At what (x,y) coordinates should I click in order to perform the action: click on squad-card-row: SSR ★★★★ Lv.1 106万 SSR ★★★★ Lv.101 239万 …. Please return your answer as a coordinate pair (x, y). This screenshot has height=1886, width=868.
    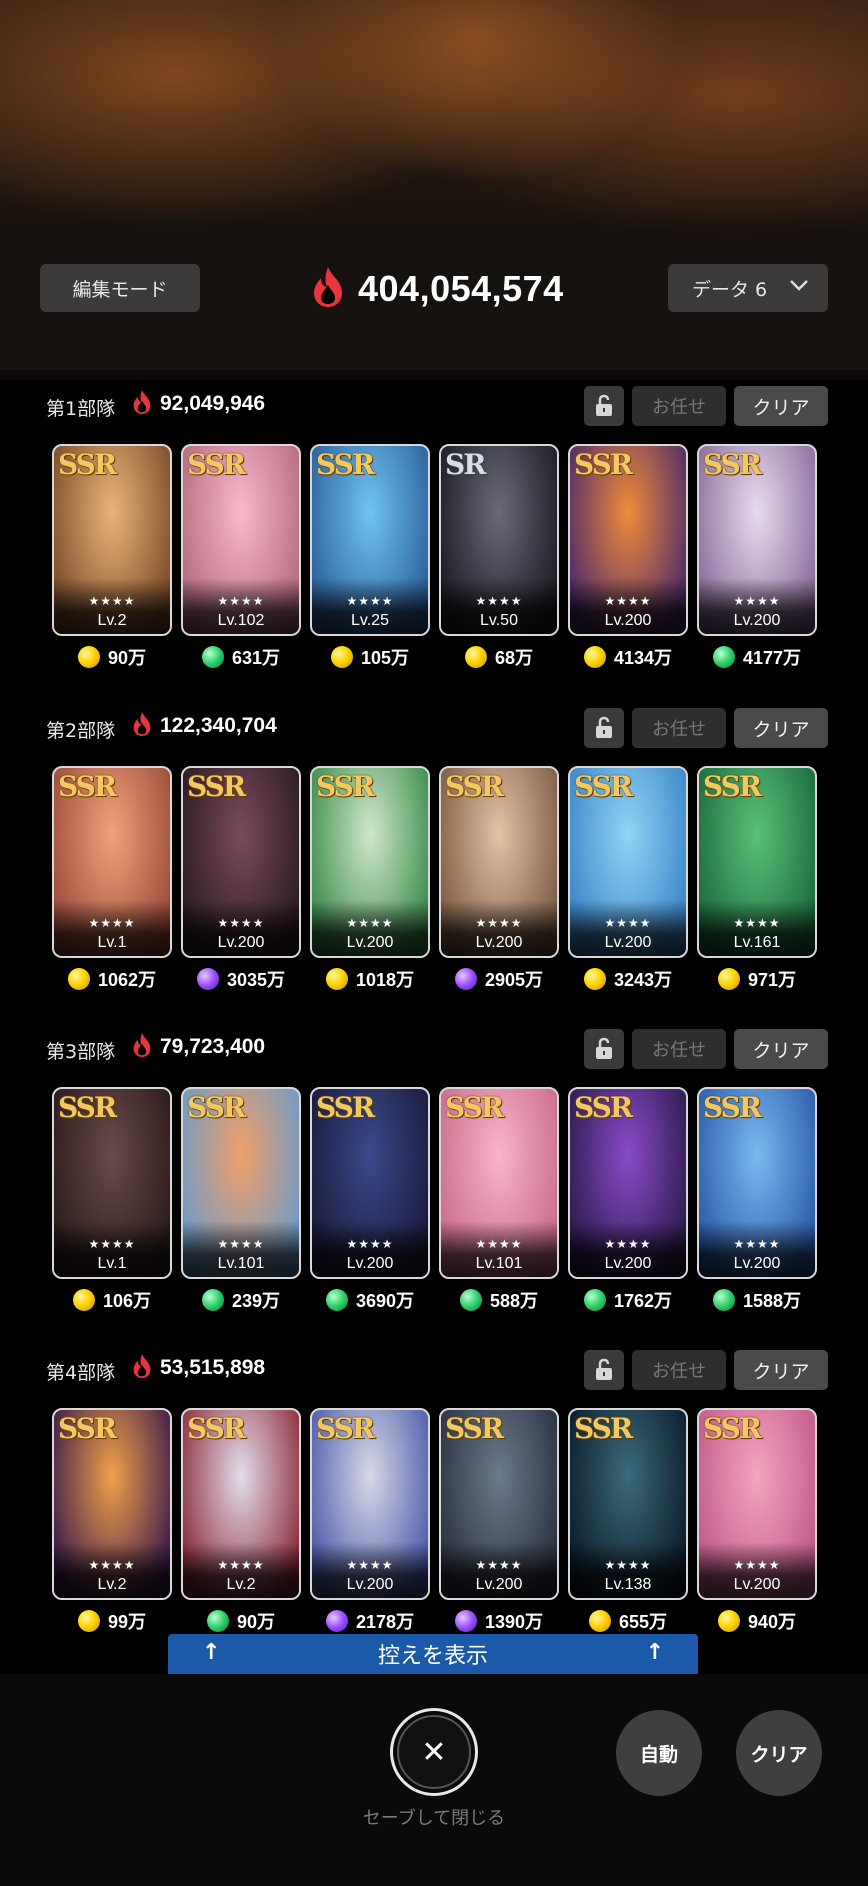
    Looking at the image, I should click on (437, 1202).